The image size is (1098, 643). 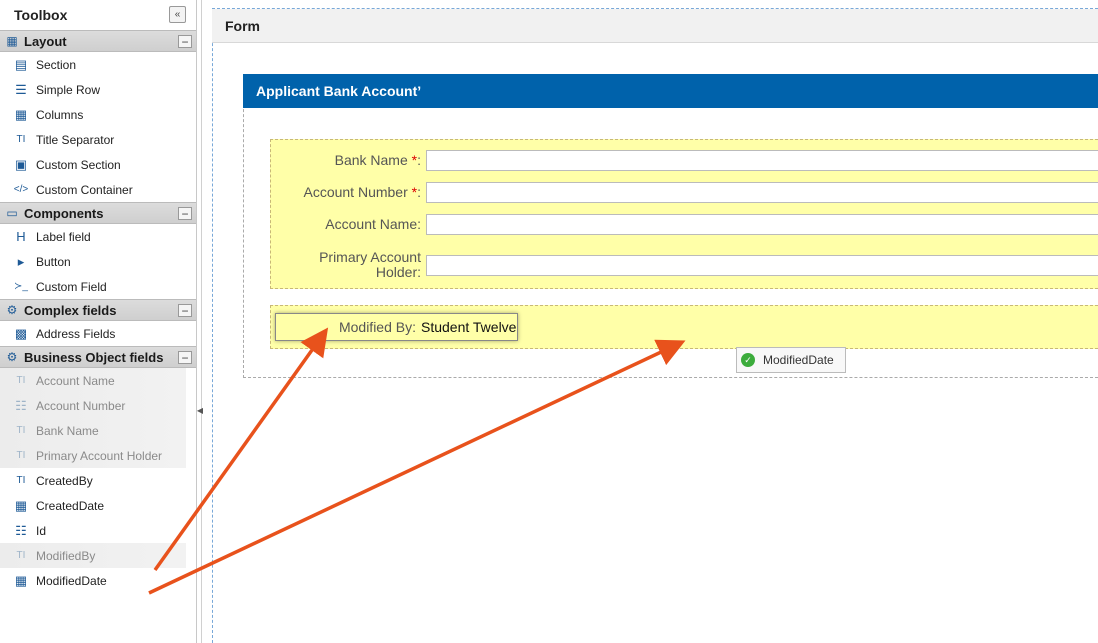 What do you see at coordinates (177, 14) in the screenshot?
I see `collapse-toolbox-button: «` at bounding box center [177, 14].